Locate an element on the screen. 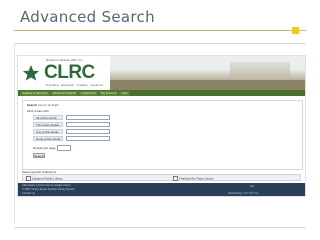  slide-title: Advanced Search is located at coordinates (87, 17).